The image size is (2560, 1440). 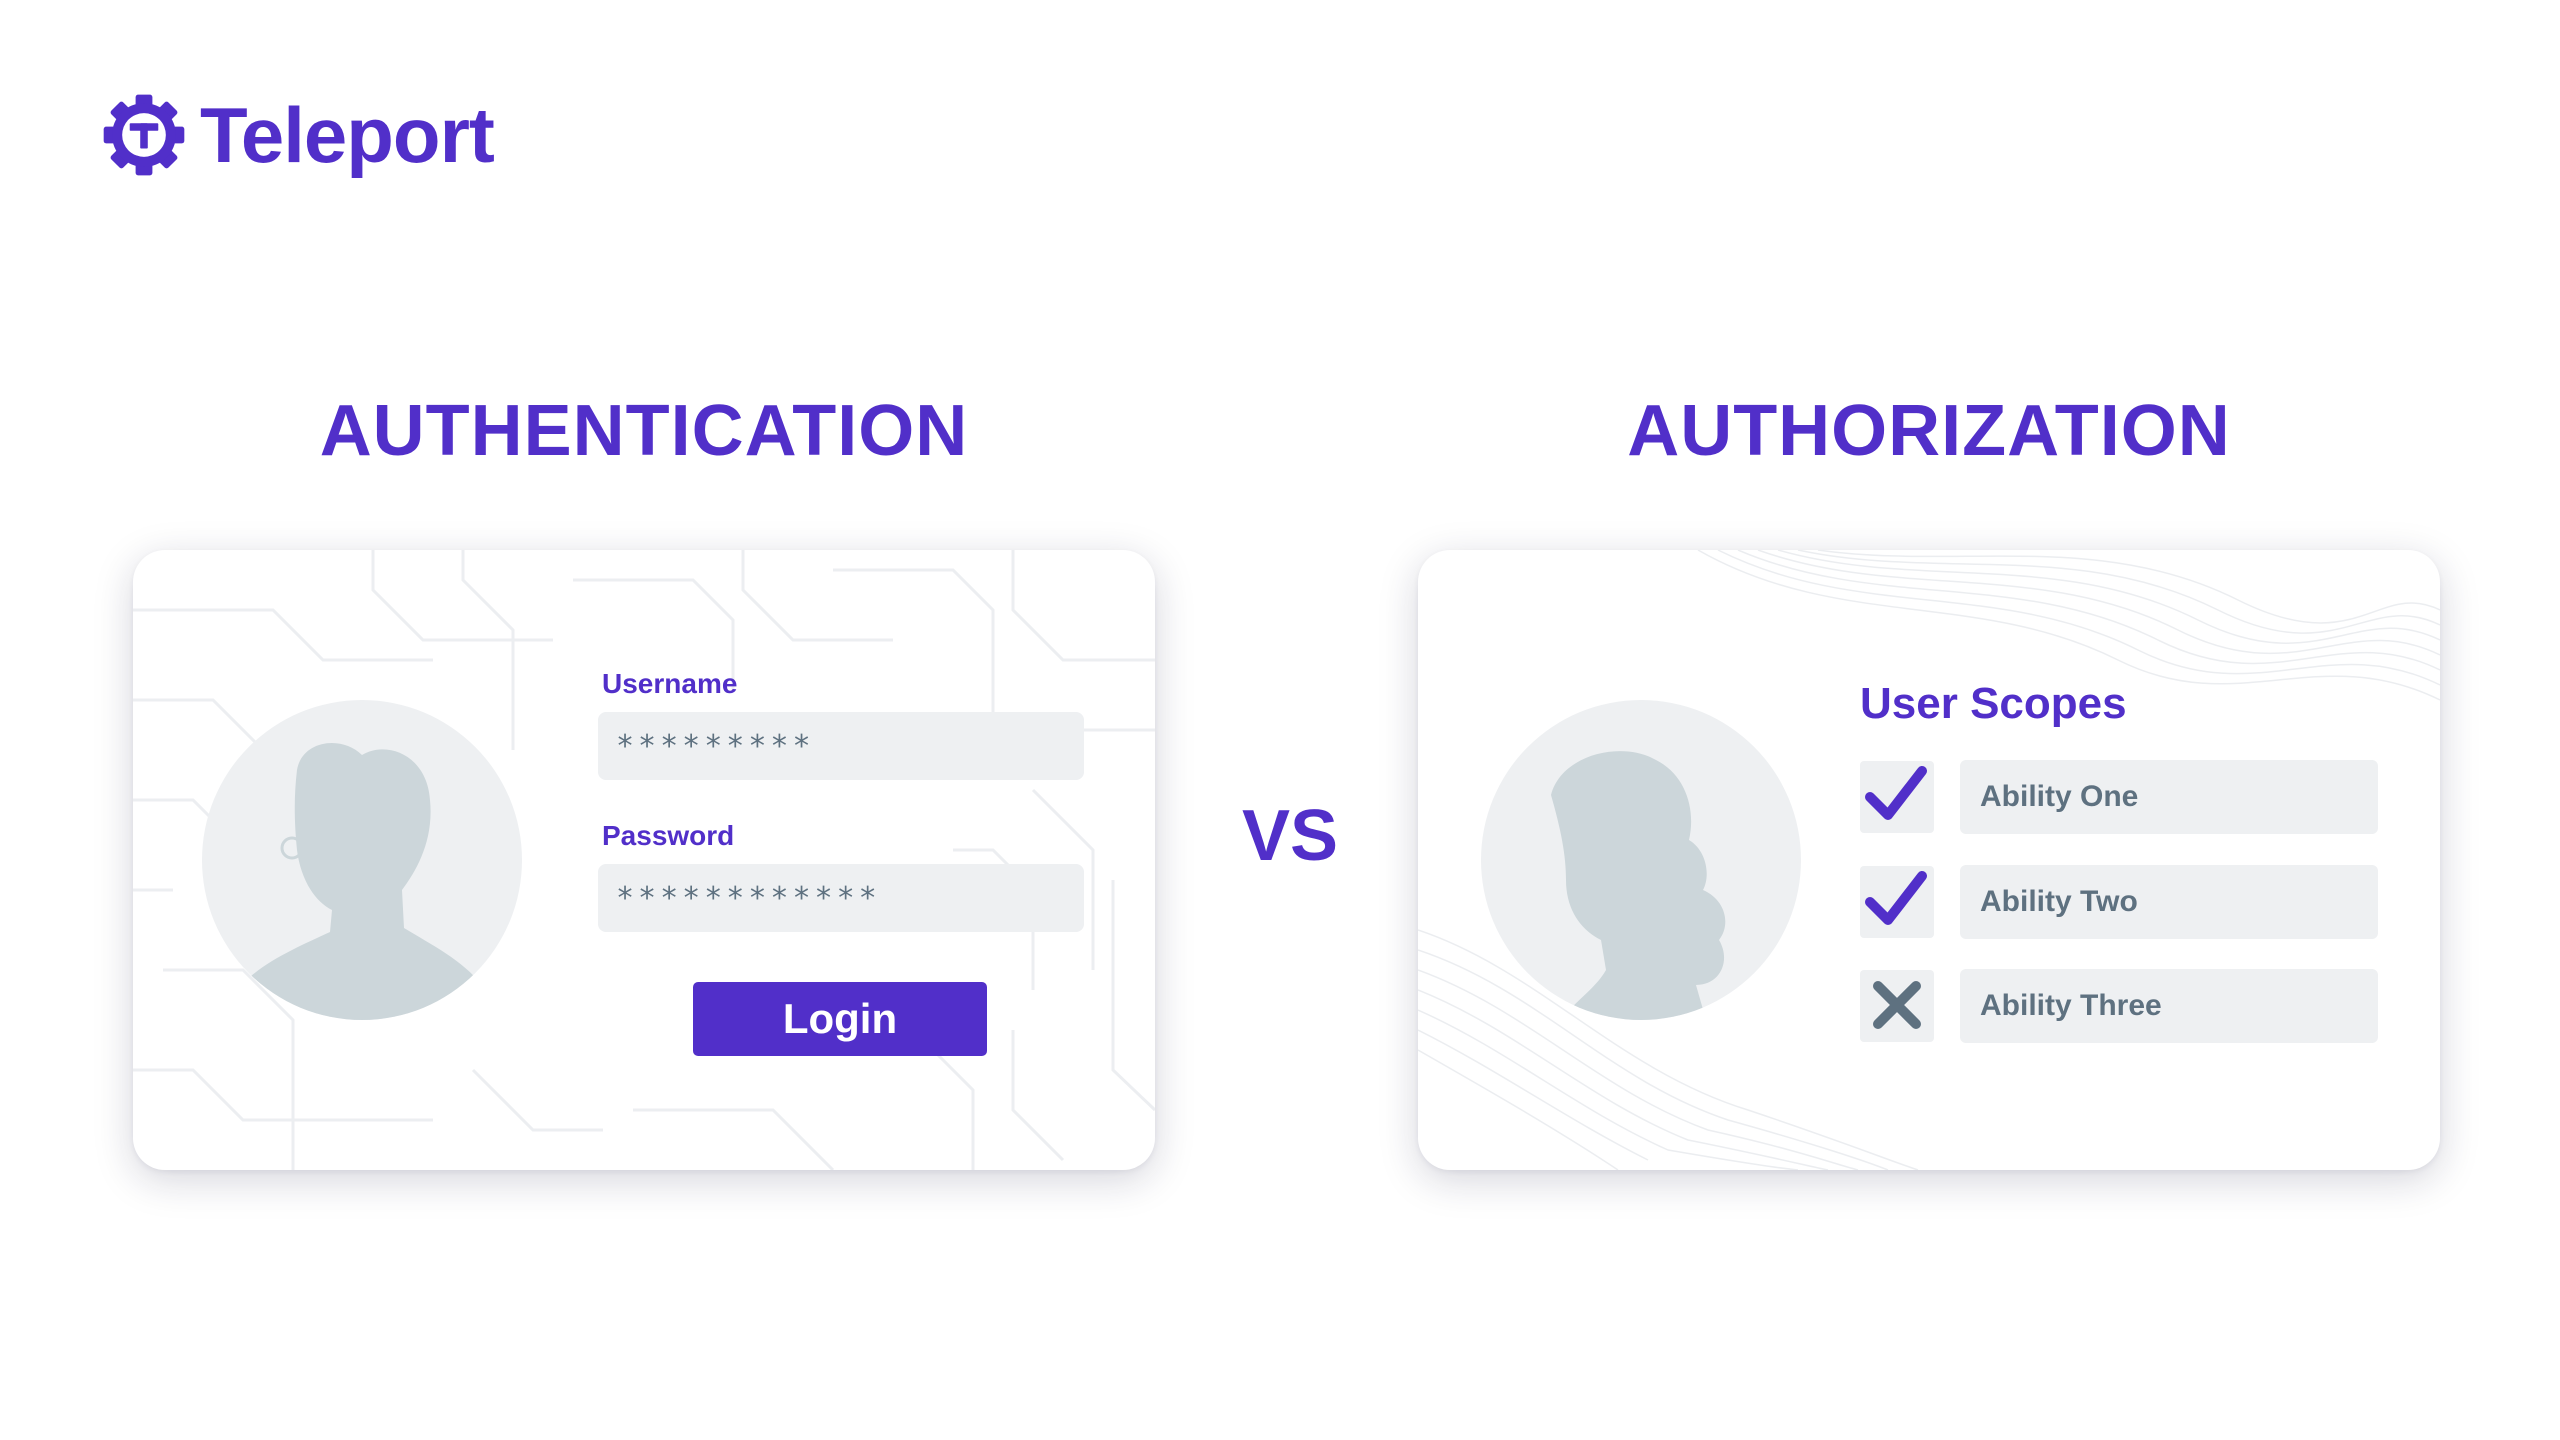 What do you see at coordinates (2169, 902) in the screenshot?
I see `scope-two-label: Ability Two` at bounding box center [2169, 902].